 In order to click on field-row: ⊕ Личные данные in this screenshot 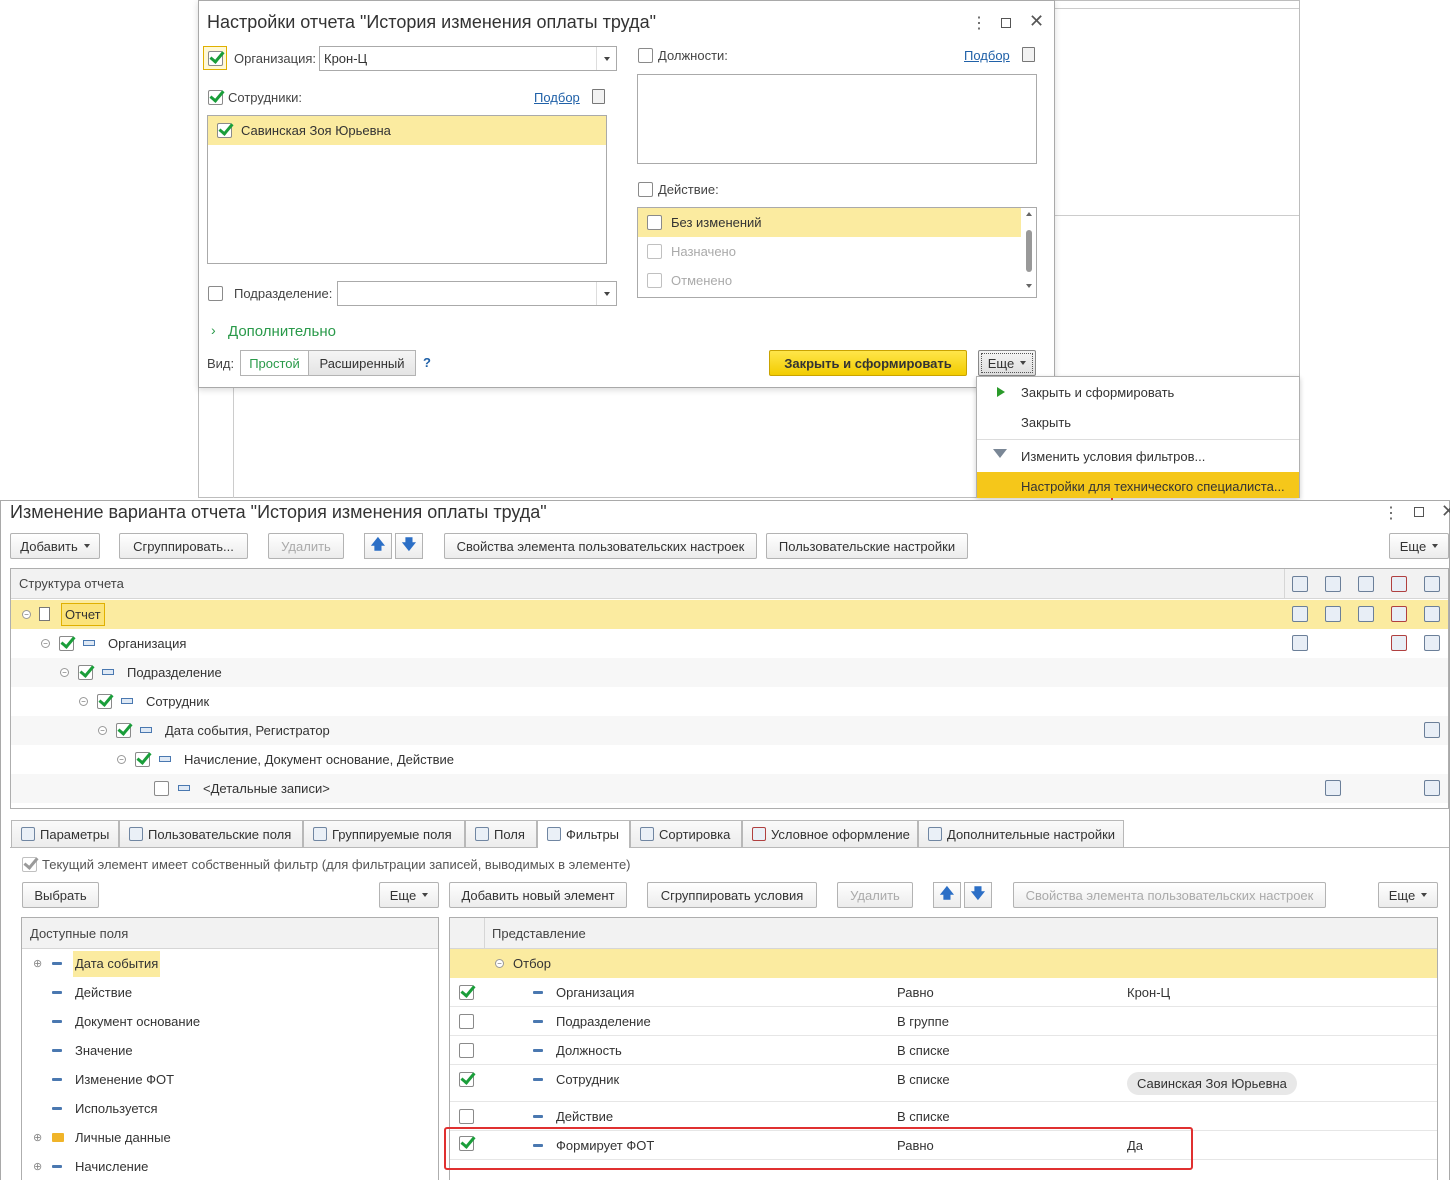, I will do `click(230, 1137)`.